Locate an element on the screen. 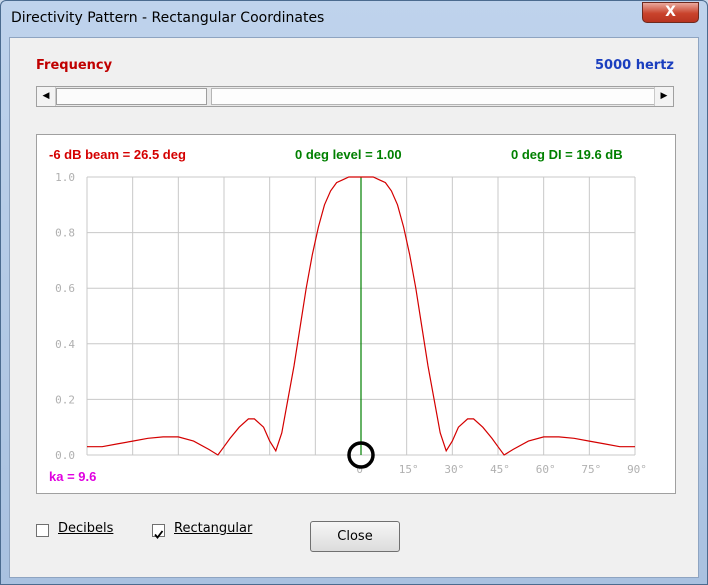  rectangular-checkbox is located at coordinates (158, 531).